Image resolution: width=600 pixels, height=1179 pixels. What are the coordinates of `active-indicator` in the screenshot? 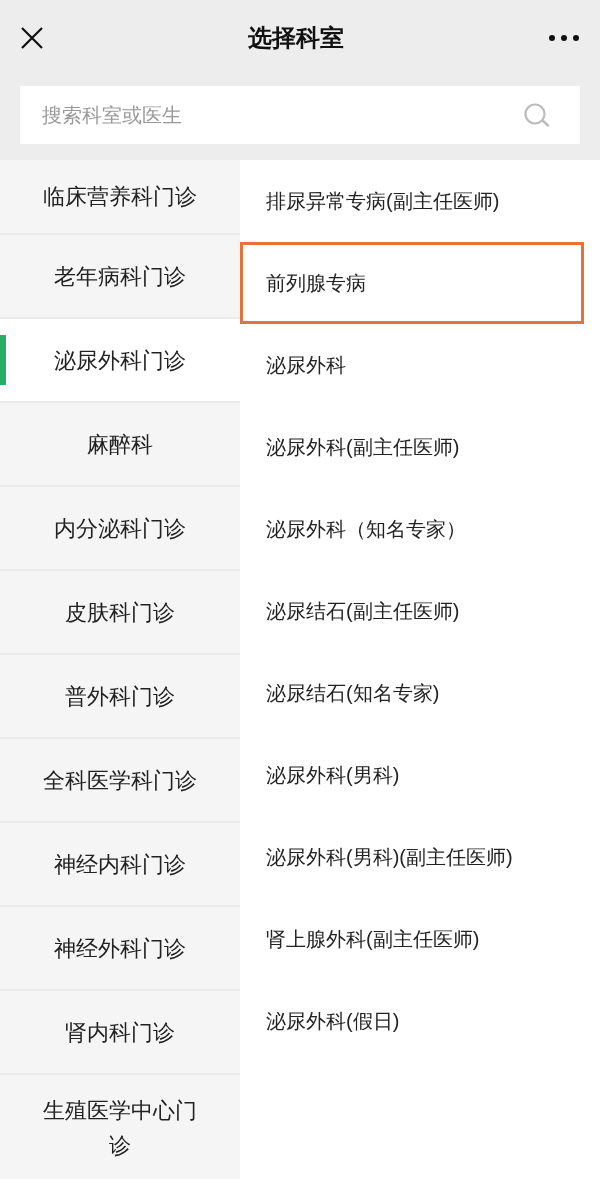 It's located at (3, 360).